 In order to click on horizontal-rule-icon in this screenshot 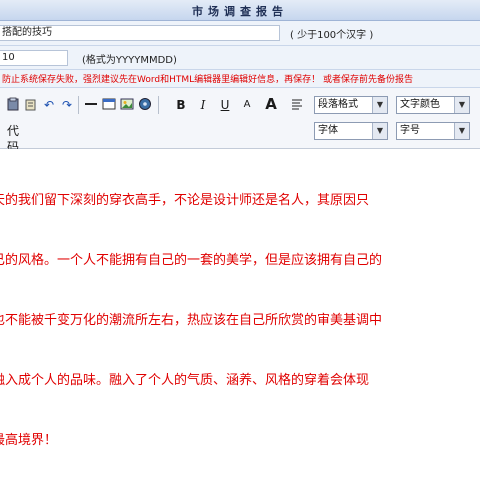, I will do `click(91, 105)`.